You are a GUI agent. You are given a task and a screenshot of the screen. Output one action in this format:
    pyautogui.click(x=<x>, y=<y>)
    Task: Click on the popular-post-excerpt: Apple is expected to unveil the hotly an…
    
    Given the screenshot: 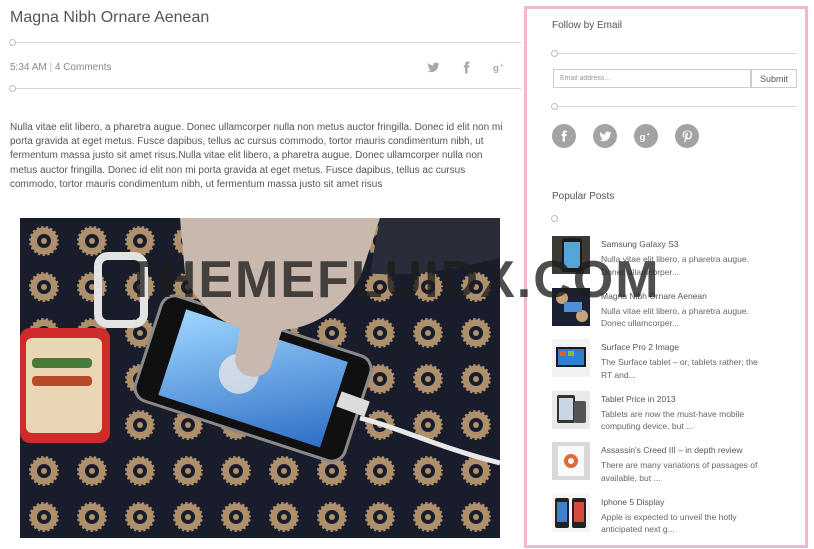 What is the action you would take?
    pyautogui.click(x=669, y=523)
    